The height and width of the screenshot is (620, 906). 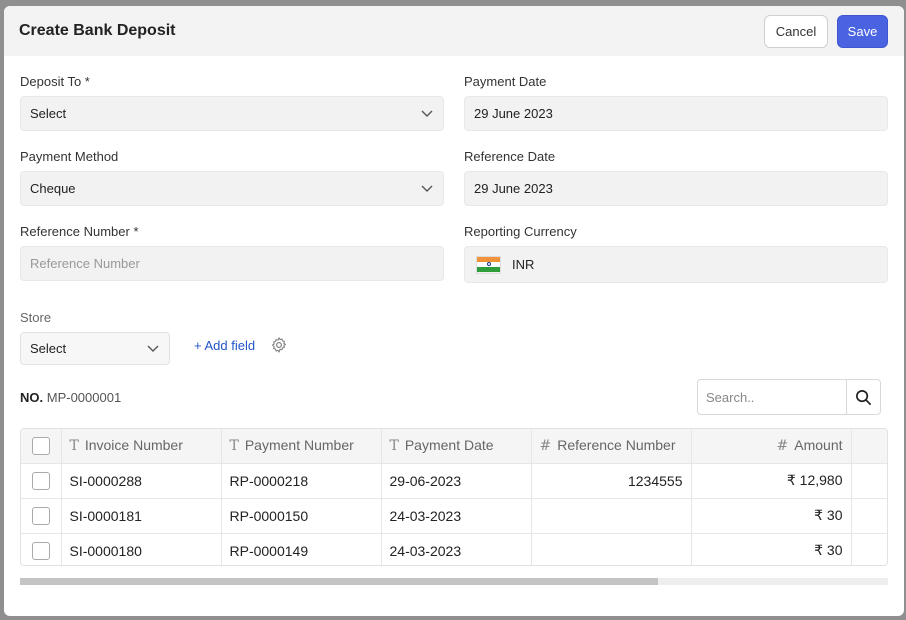 What do you see at coordinates (862, 31) in the screenshot?
I see `save-button: Save` at bounding box center [862, 31].